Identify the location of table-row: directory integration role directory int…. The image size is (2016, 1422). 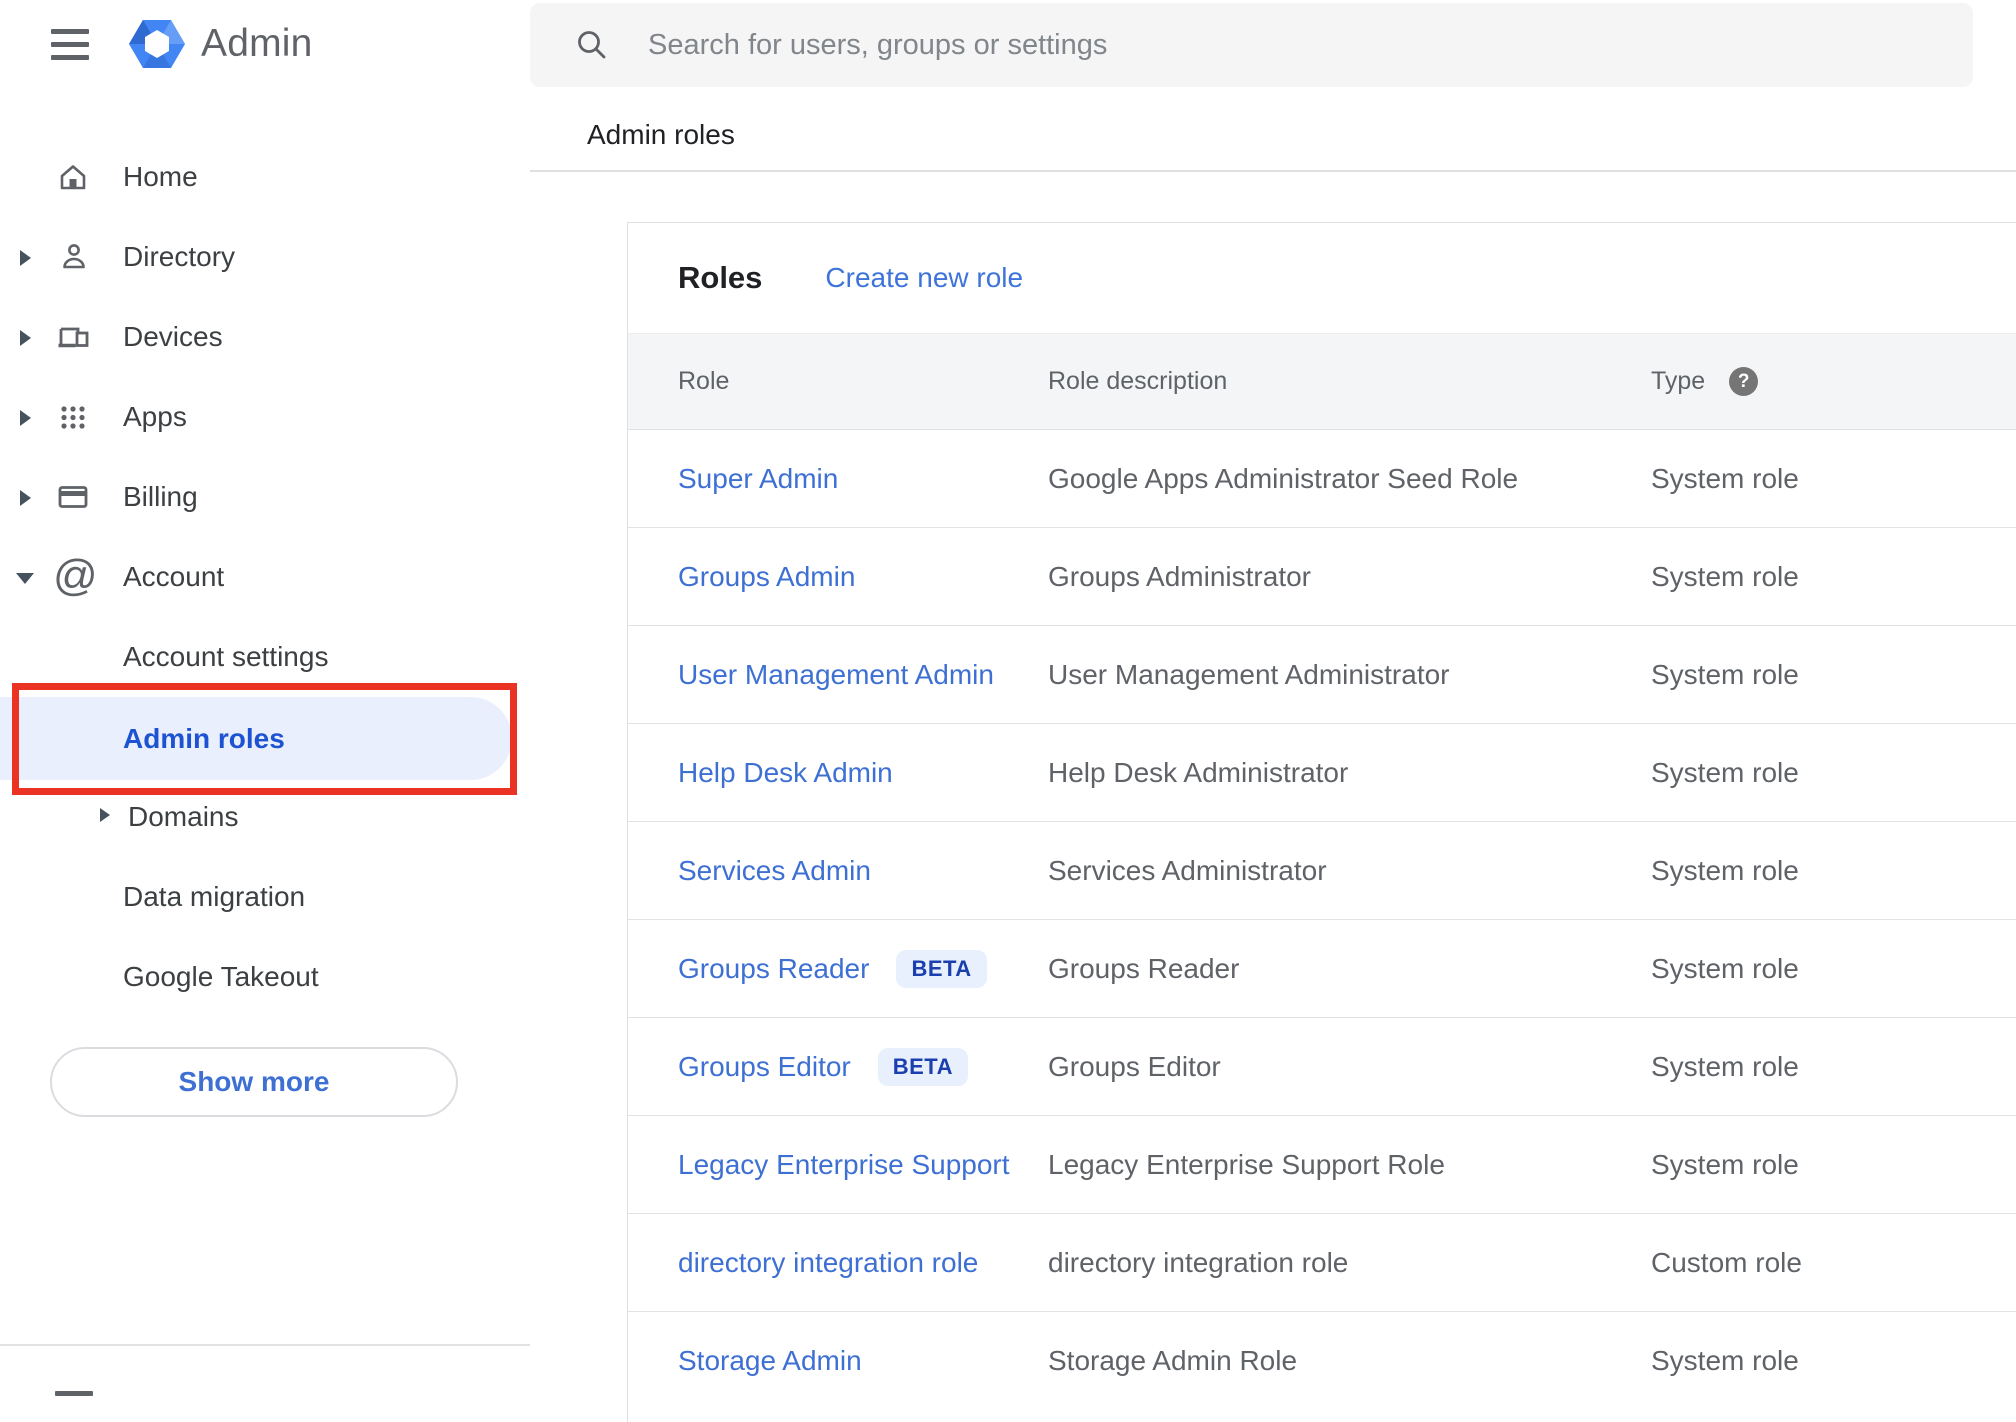
(1322, 1263).